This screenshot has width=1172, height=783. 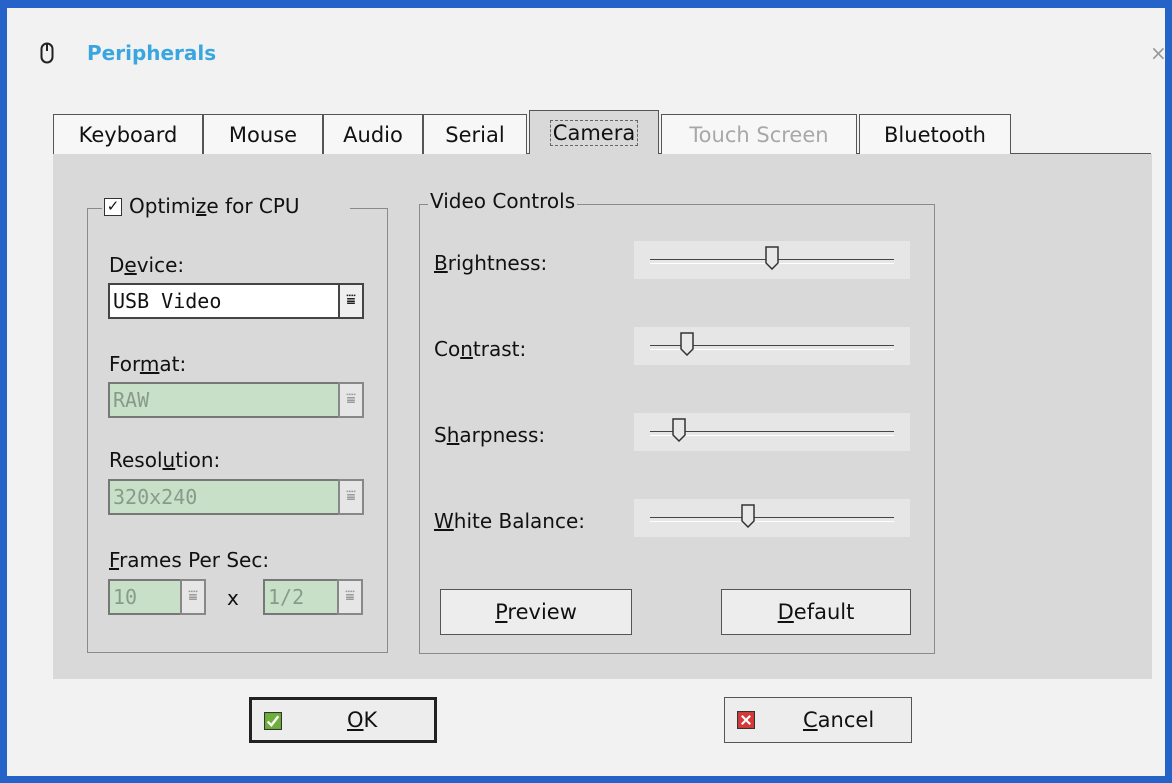 I want to click on tab-mouse: Mouse, so click(x=263, y=134).